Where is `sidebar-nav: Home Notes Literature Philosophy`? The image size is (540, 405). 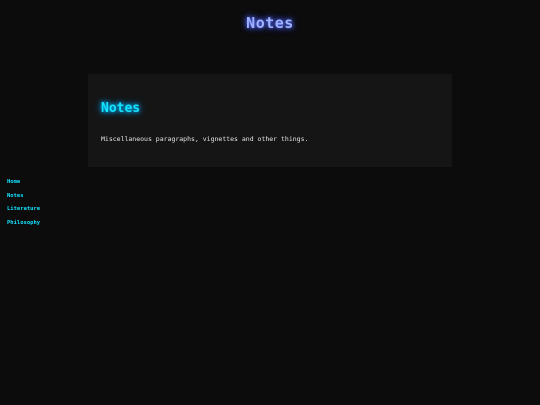
sidebar-nav: Home Notes Literature Philosophy is located at coordinates (23, 205).